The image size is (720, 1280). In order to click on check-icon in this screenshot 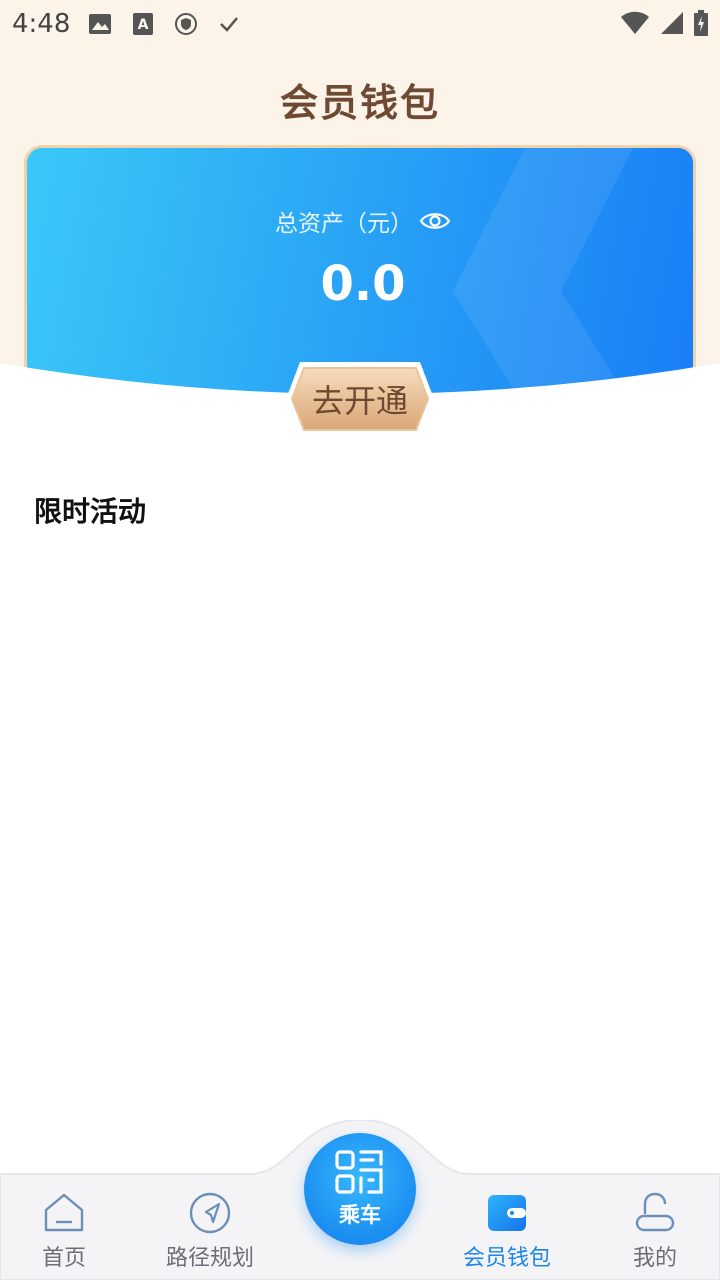, I will do `click(229, 24)`.